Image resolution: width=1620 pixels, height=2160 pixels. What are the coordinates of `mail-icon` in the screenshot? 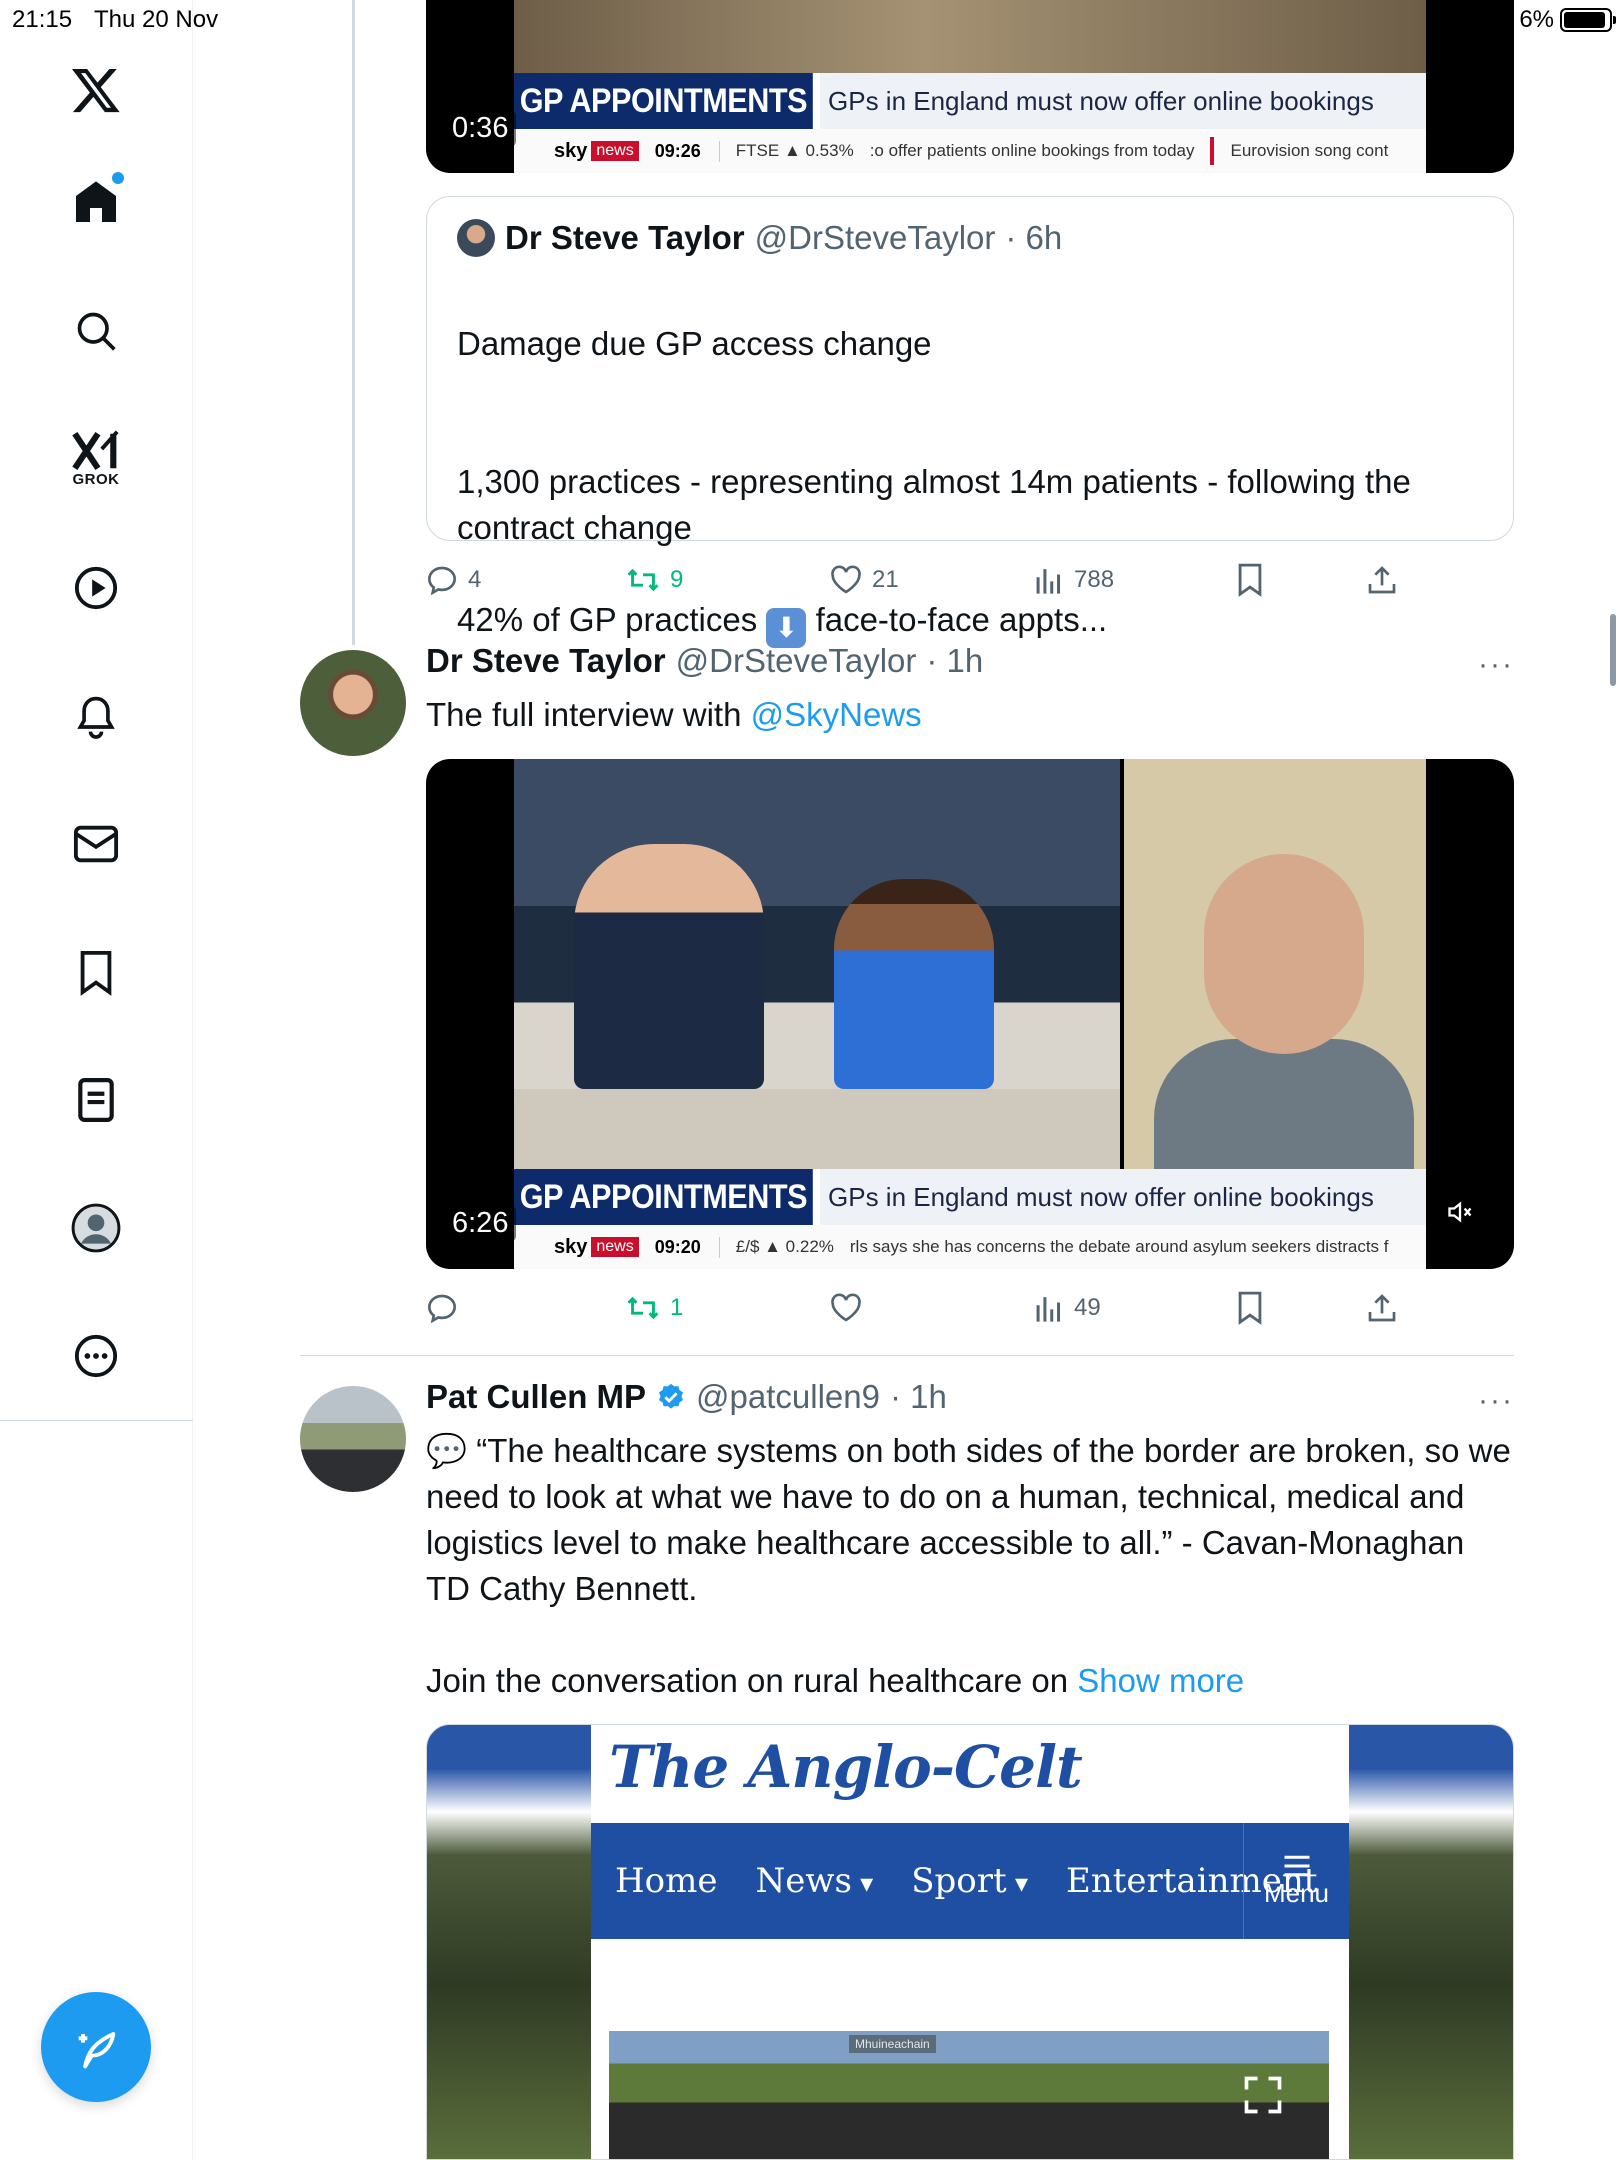 It's located at (96, 844).